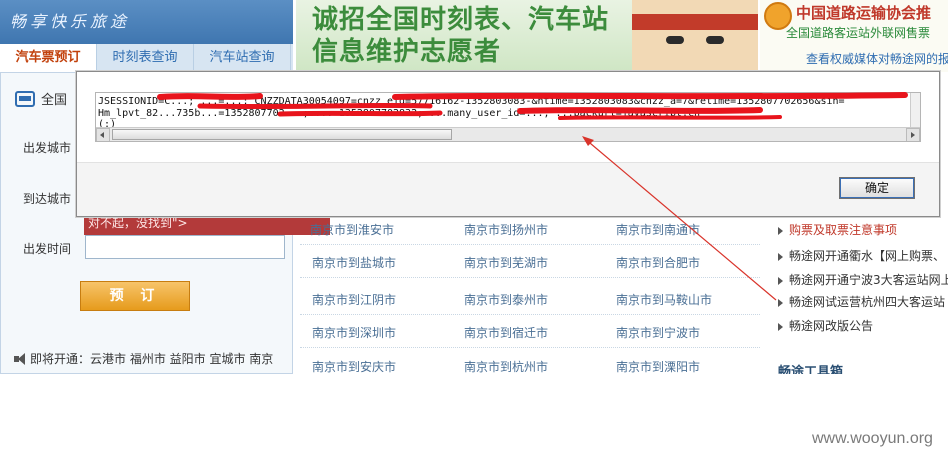  Describe the element at coordinates (506, 299) in the screenshot. I see `route-link: 南京市到泰州市` at that location.